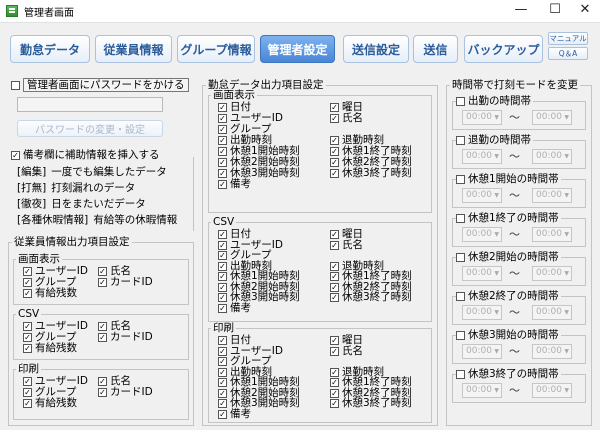  Describe the element at coordinates (435, 49) in the screenshot. I see `send-button: 送信` at that location.